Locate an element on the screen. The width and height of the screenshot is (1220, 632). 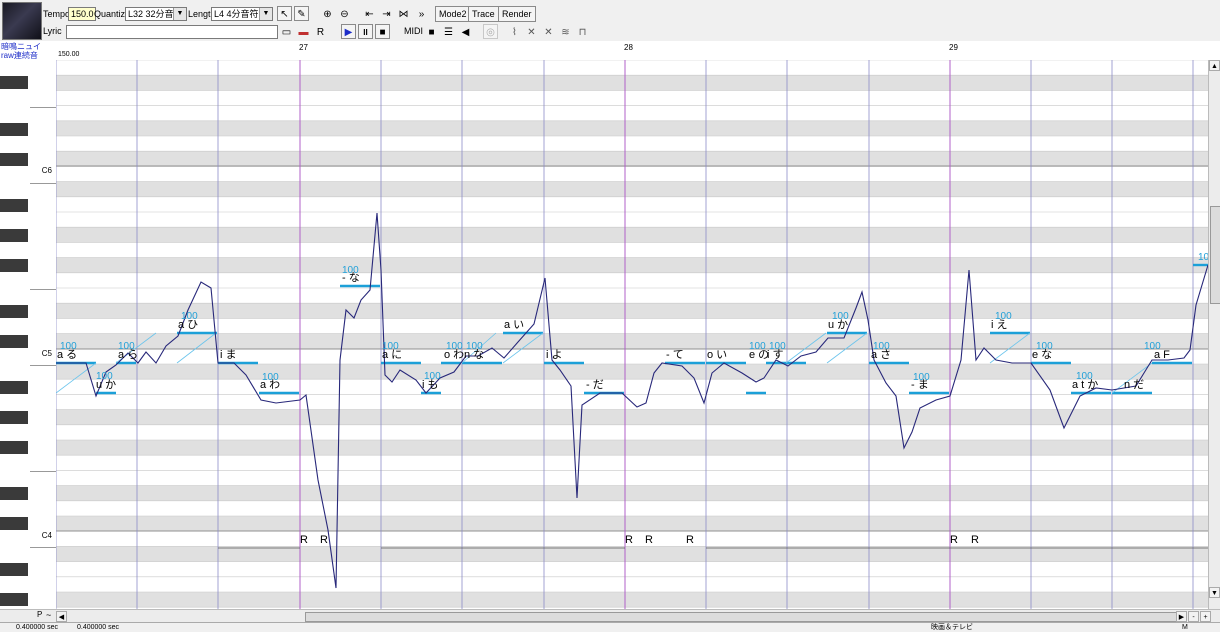
zoom-minus-button: - is located at coordinates (1193, 616).